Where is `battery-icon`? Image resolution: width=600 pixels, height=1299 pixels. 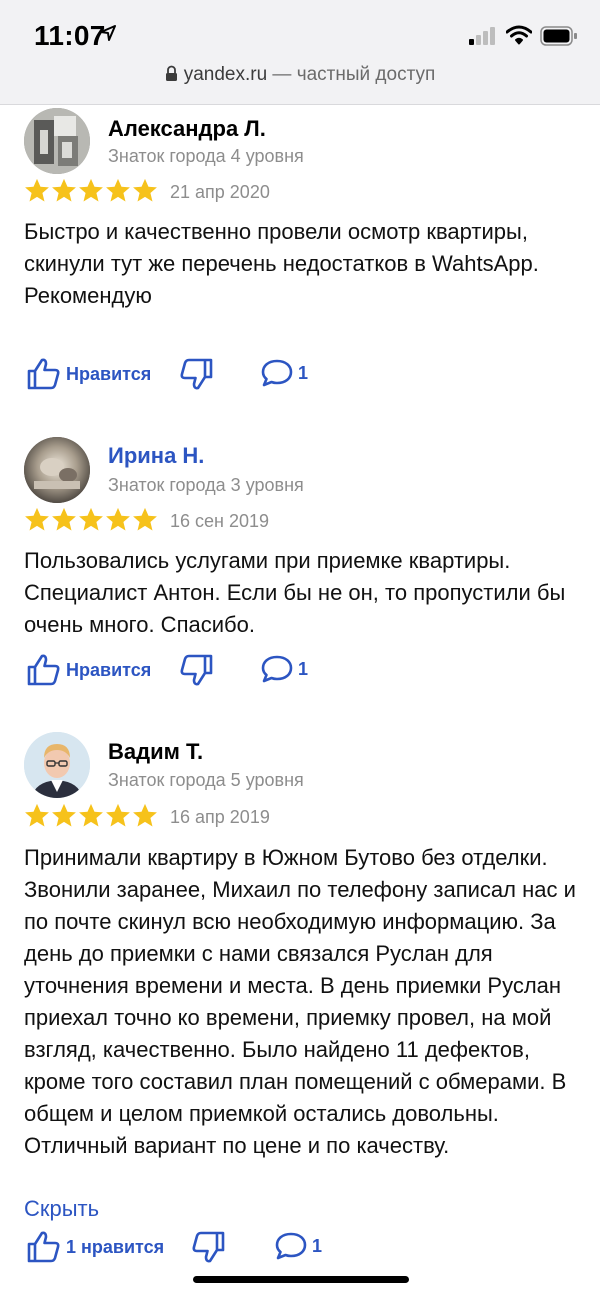 battery-icon is located at coordinates (558, 36).